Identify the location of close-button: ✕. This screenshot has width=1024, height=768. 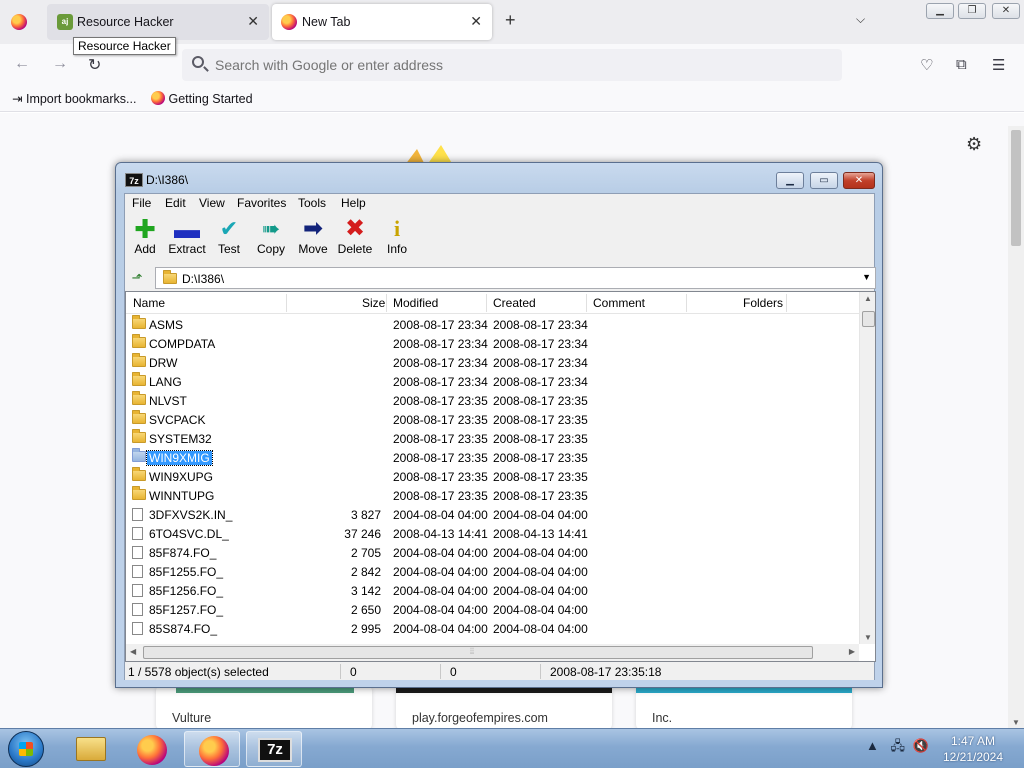
(859, 180).